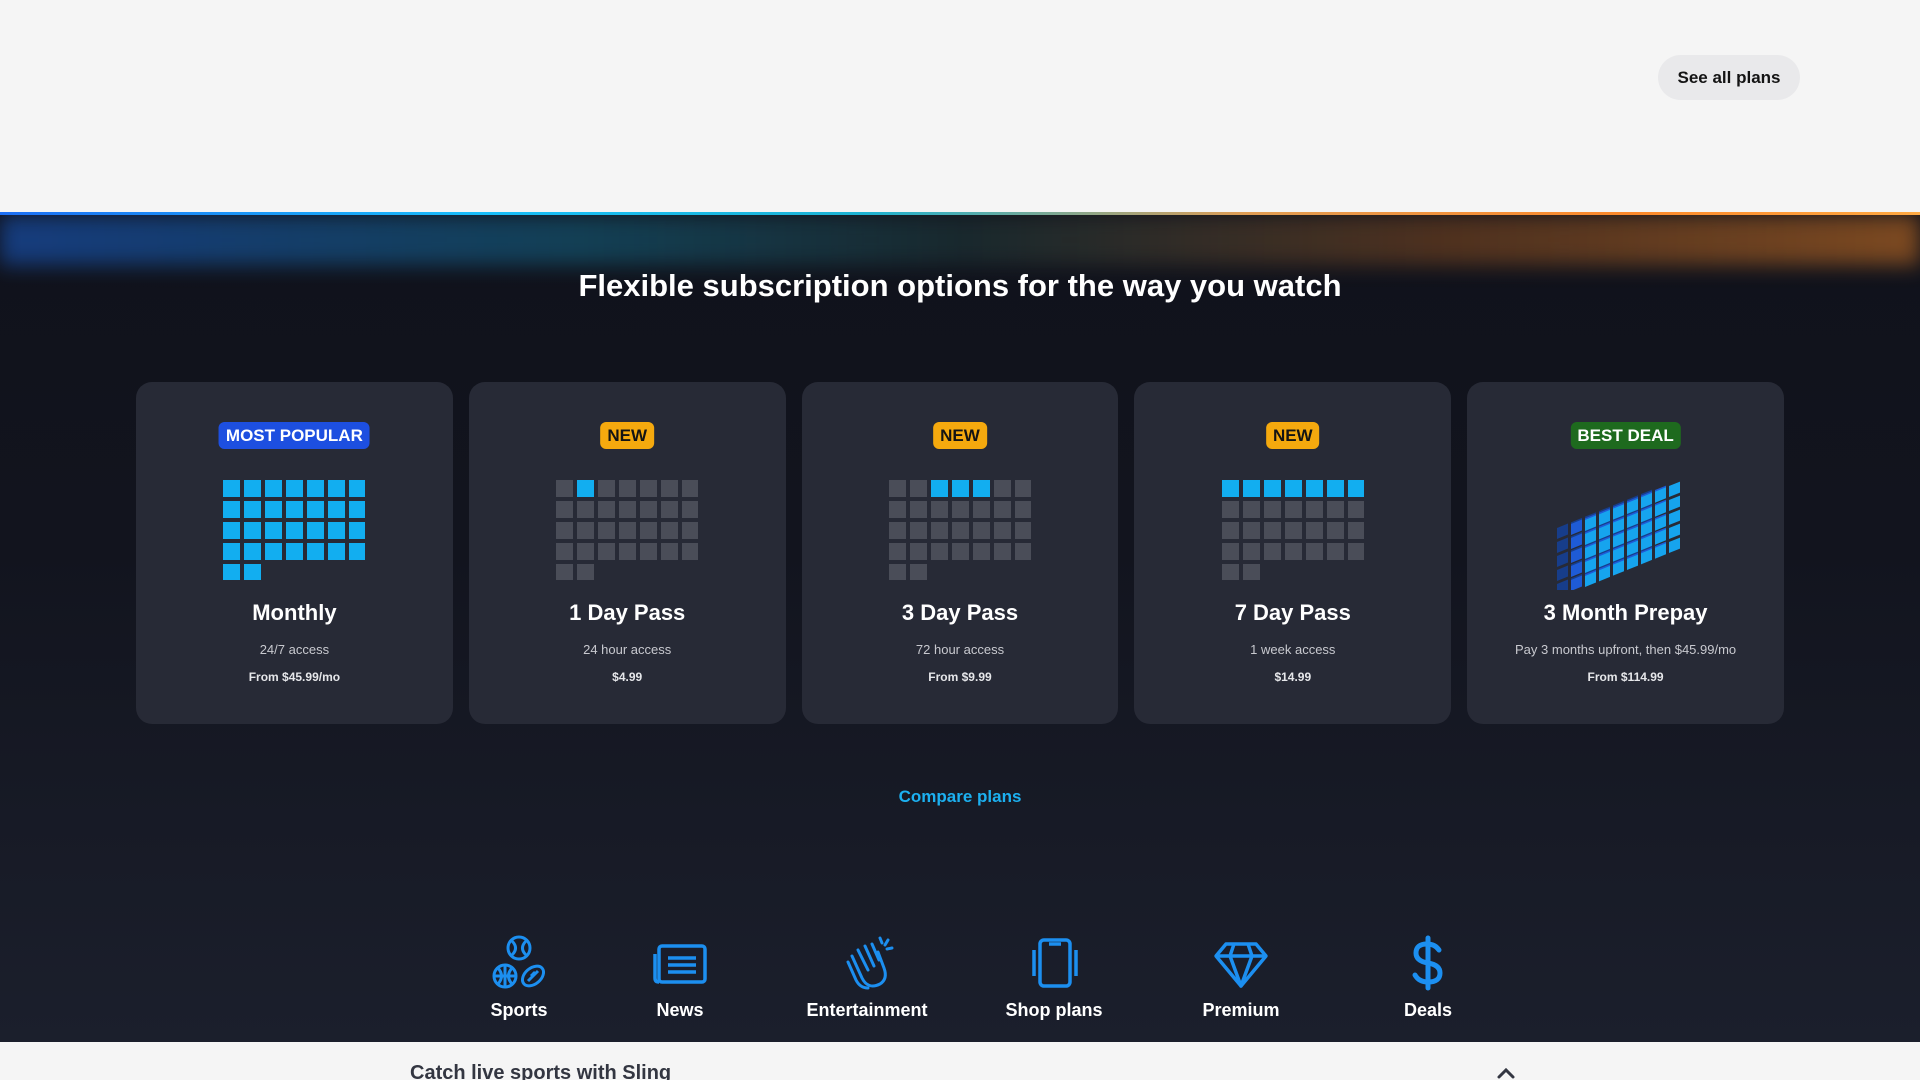 Image resolution: width=1920 pixels, height=1080 pixels. I want to click on stacked-calendars-icon, so click(1618, 535).